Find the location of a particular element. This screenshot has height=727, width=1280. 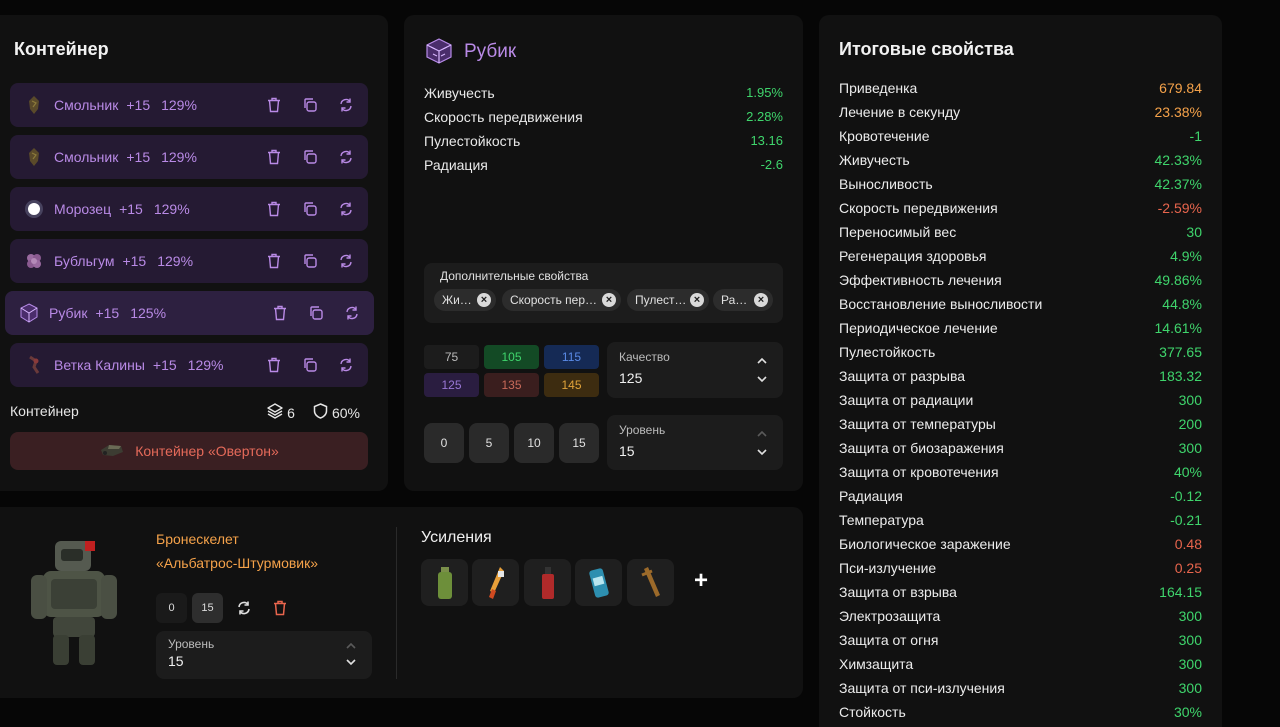

stat-value: 13.16 is located at coordinates (766, 140).